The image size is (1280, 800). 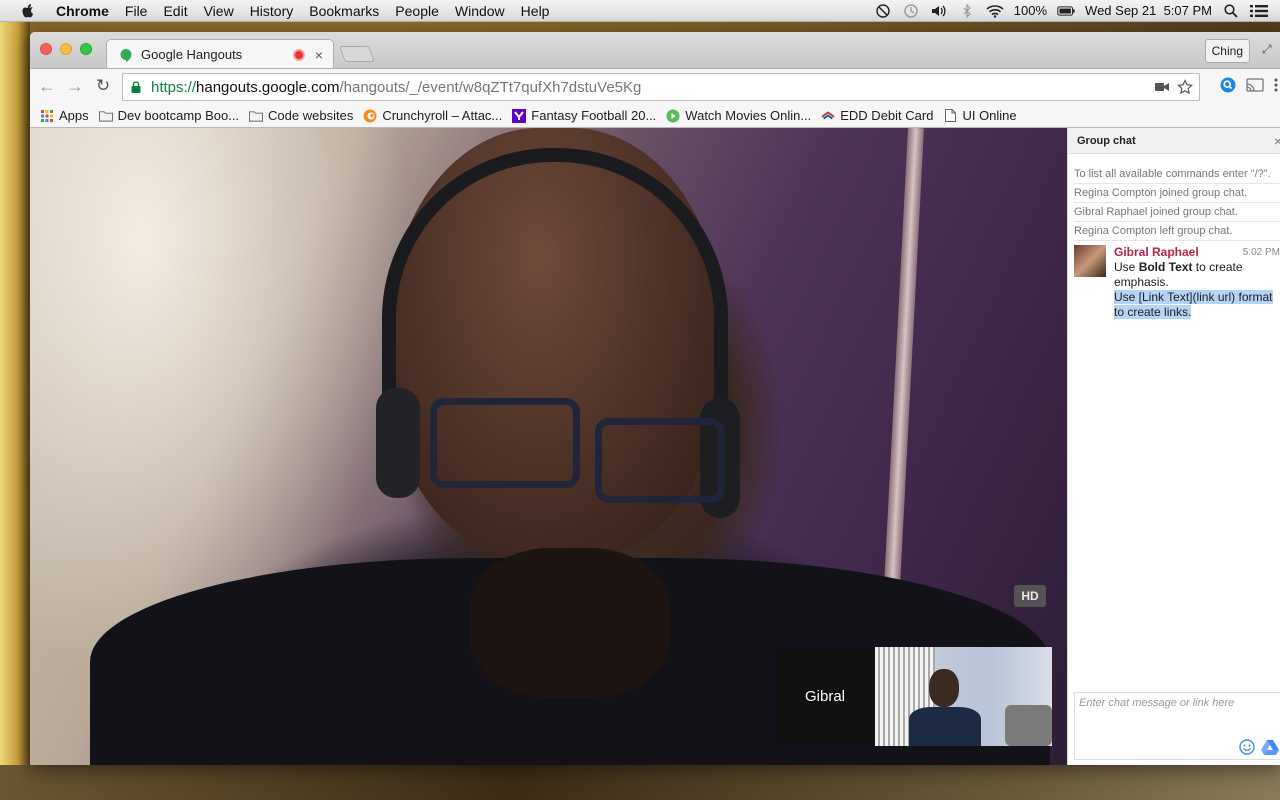 I want to click on menubar-clock: Wed Sep 21 5:07 PM, so click(x=1148, y=10).